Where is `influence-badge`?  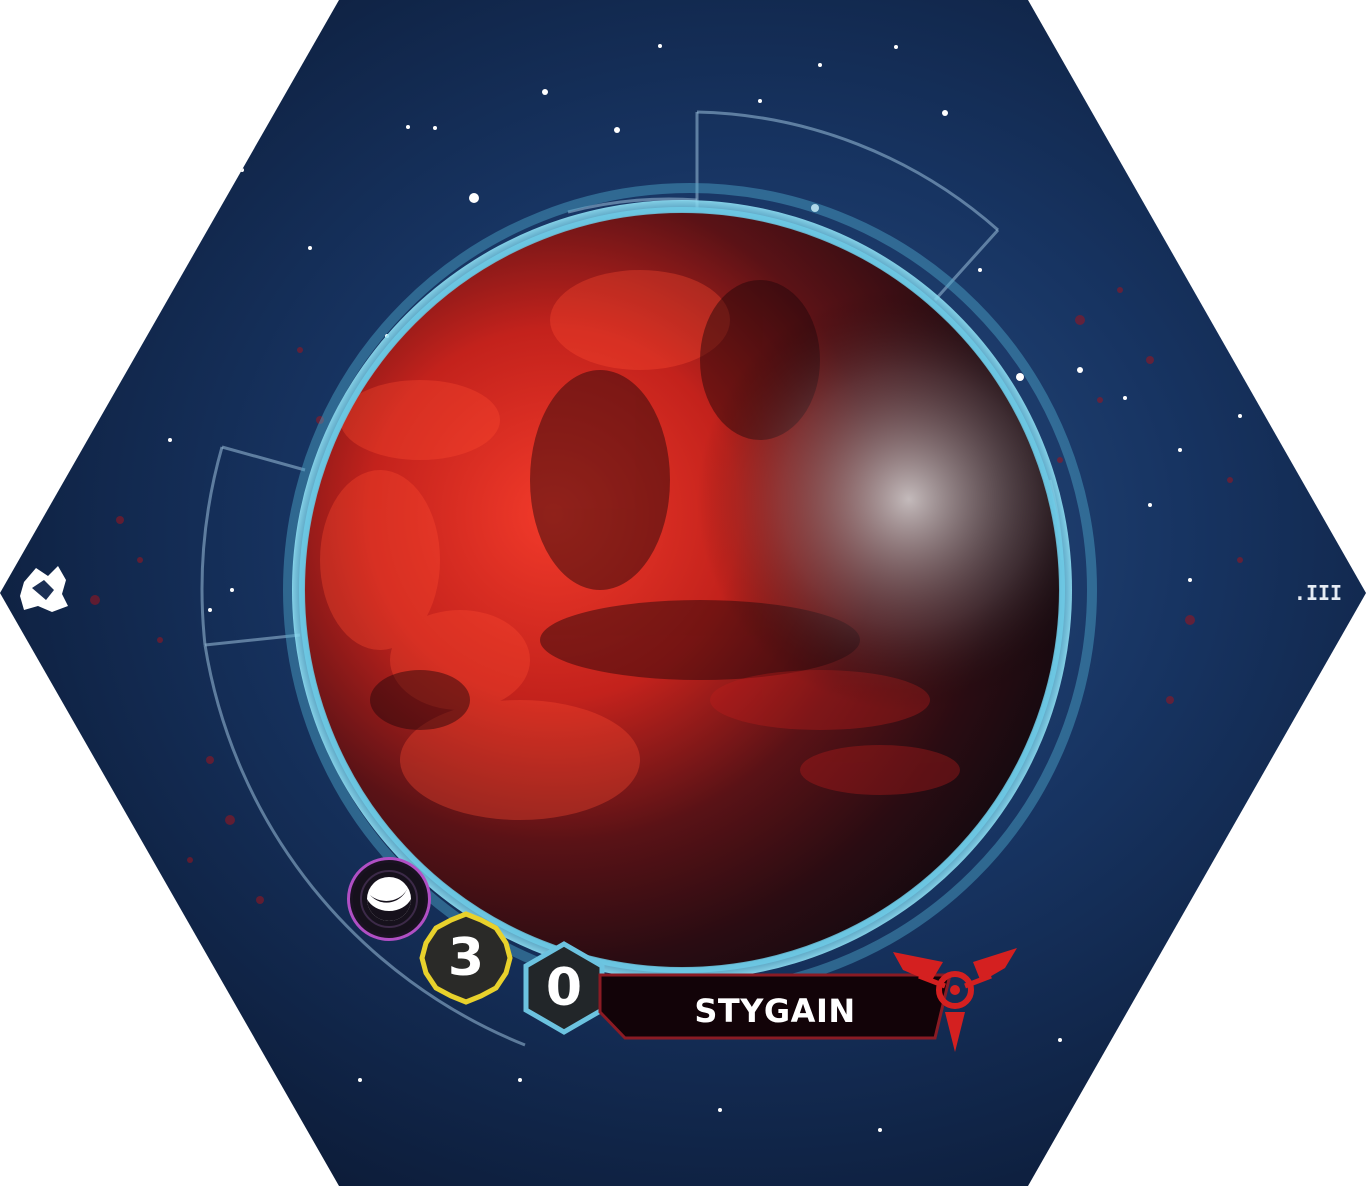 influence-badge is located at coordinates (564, 988).